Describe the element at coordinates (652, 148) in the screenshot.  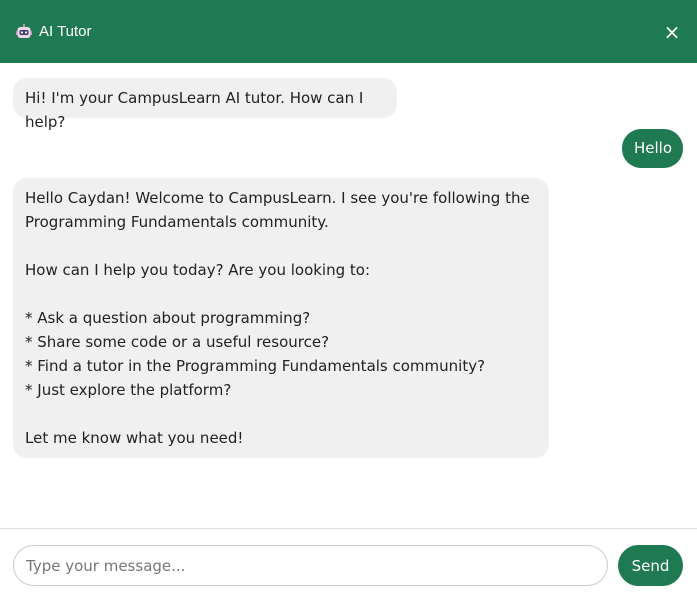
I see `user-message: Hello` at that location.